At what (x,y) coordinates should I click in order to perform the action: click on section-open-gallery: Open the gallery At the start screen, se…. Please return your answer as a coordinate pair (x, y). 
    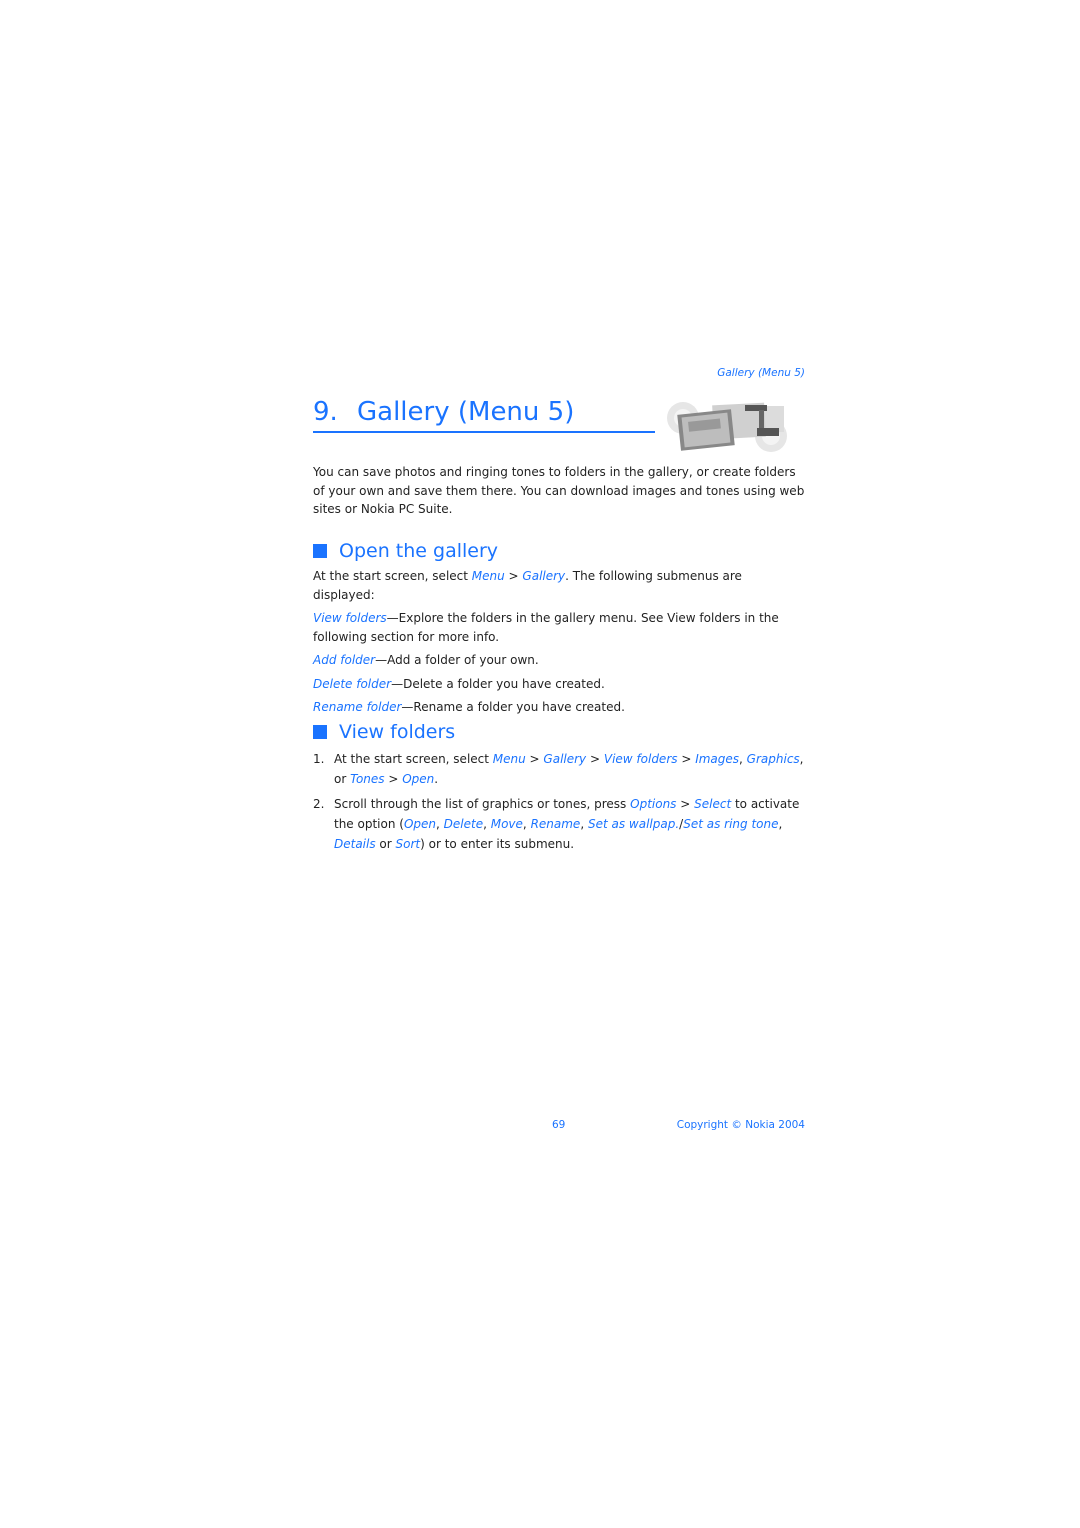
    Looking at the image, I should click on (559, 628).